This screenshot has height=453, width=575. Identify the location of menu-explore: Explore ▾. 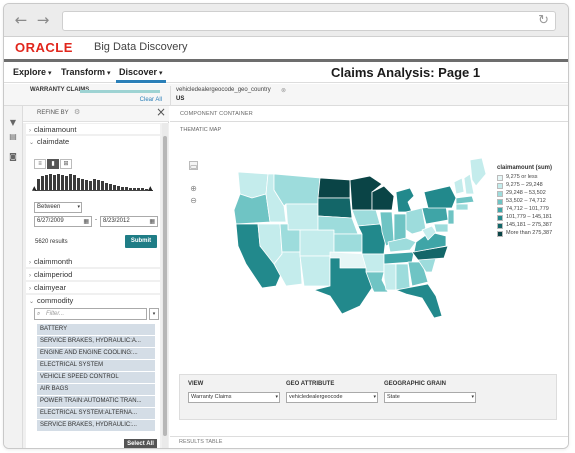
(32, 72).